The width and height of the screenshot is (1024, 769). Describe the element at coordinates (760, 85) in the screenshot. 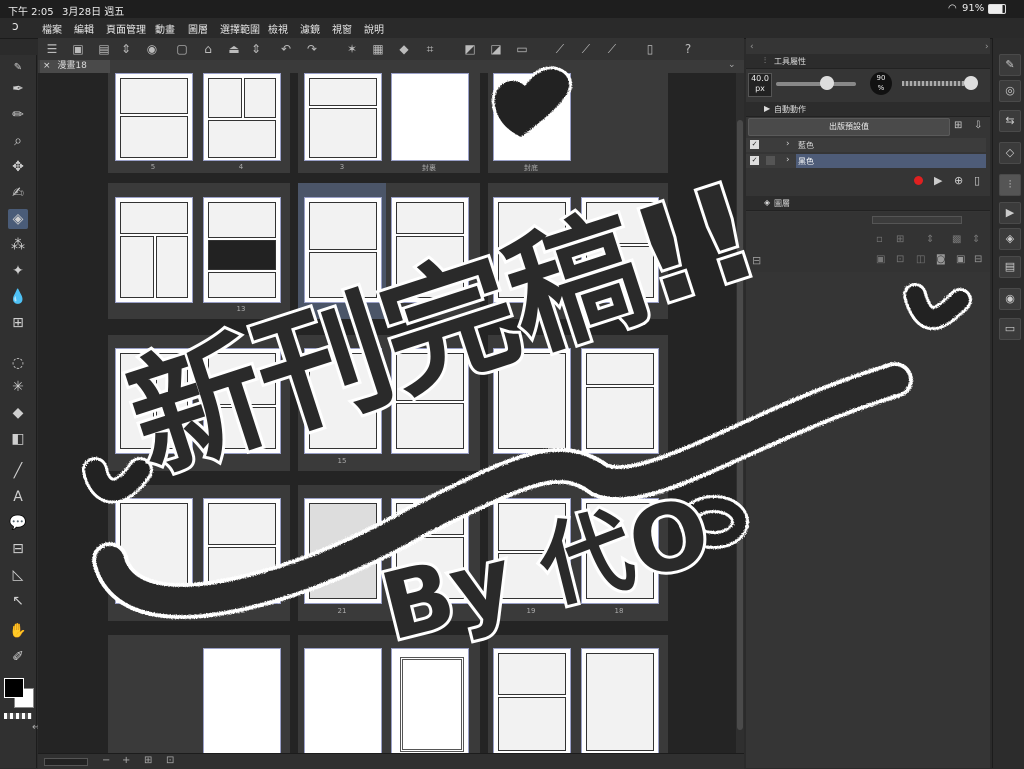

I see `brush-size-box: 40.0 px` at that location.